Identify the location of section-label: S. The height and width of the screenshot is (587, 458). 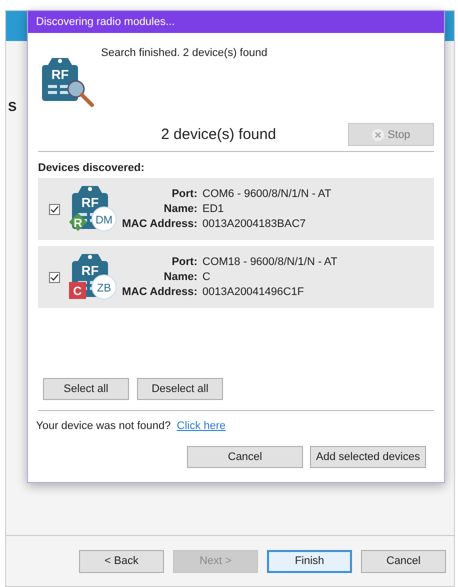
(12, 106).